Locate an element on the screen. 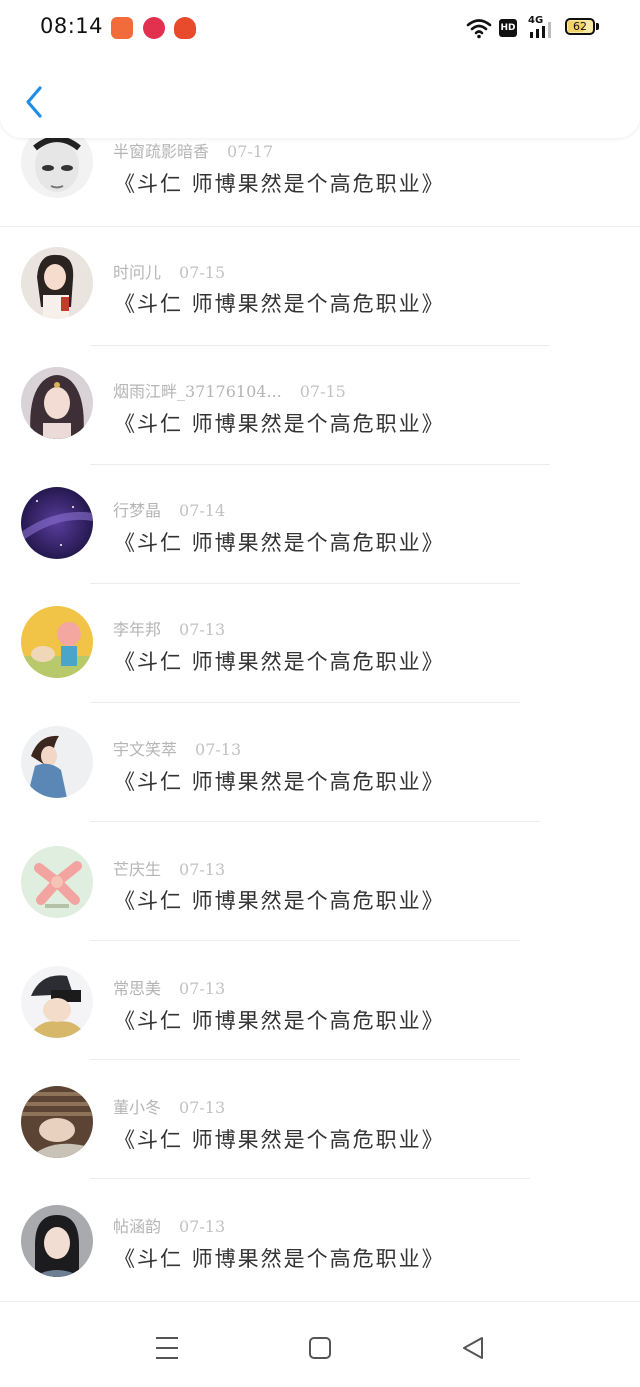 The height and width of the screenshot is (1387, 640). comment-date: 07-17 is located at coordinates (250, 151).